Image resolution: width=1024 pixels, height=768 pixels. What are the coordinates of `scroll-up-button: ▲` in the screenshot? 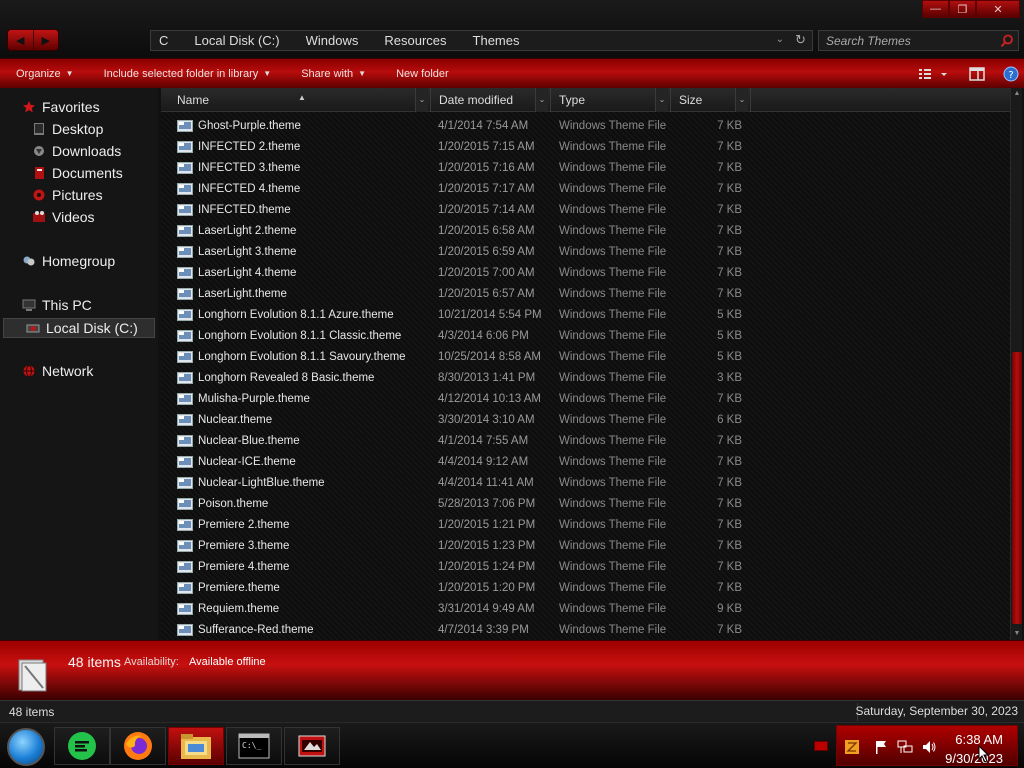 It's located at (1017, 94).